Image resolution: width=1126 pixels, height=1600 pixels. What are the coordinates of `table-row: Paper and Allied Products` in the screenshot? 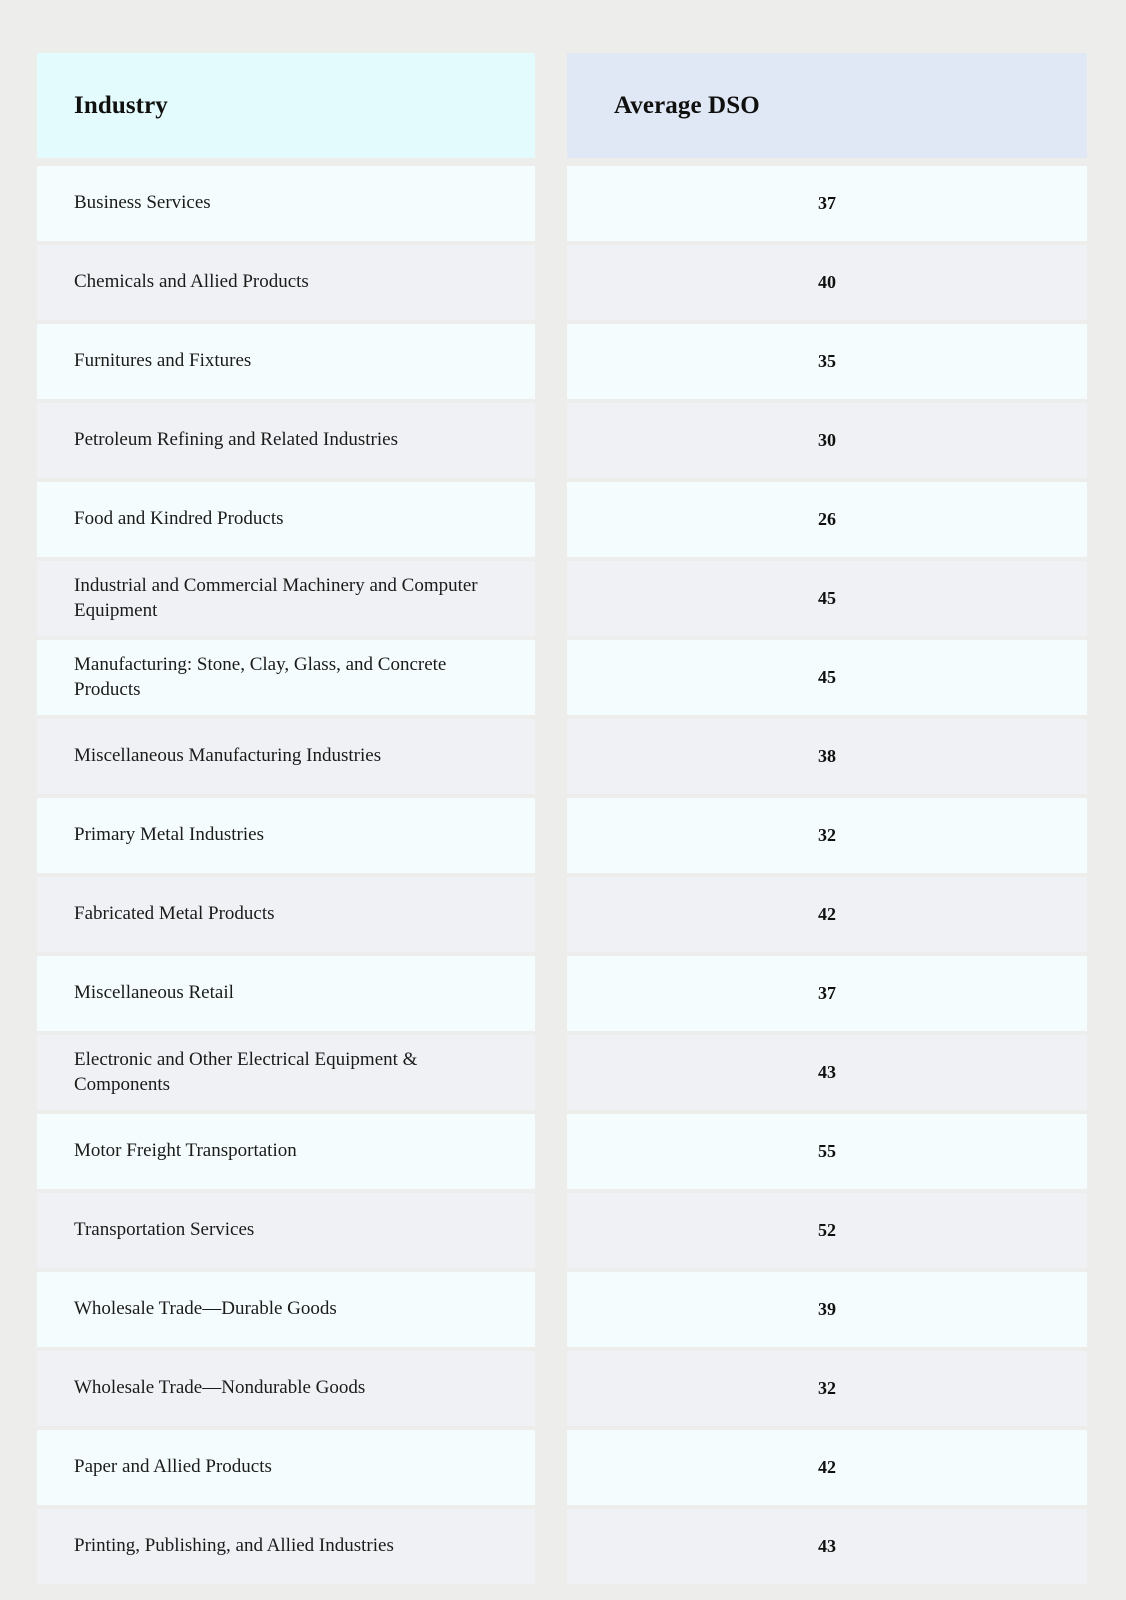 It's located at (286, 1467).